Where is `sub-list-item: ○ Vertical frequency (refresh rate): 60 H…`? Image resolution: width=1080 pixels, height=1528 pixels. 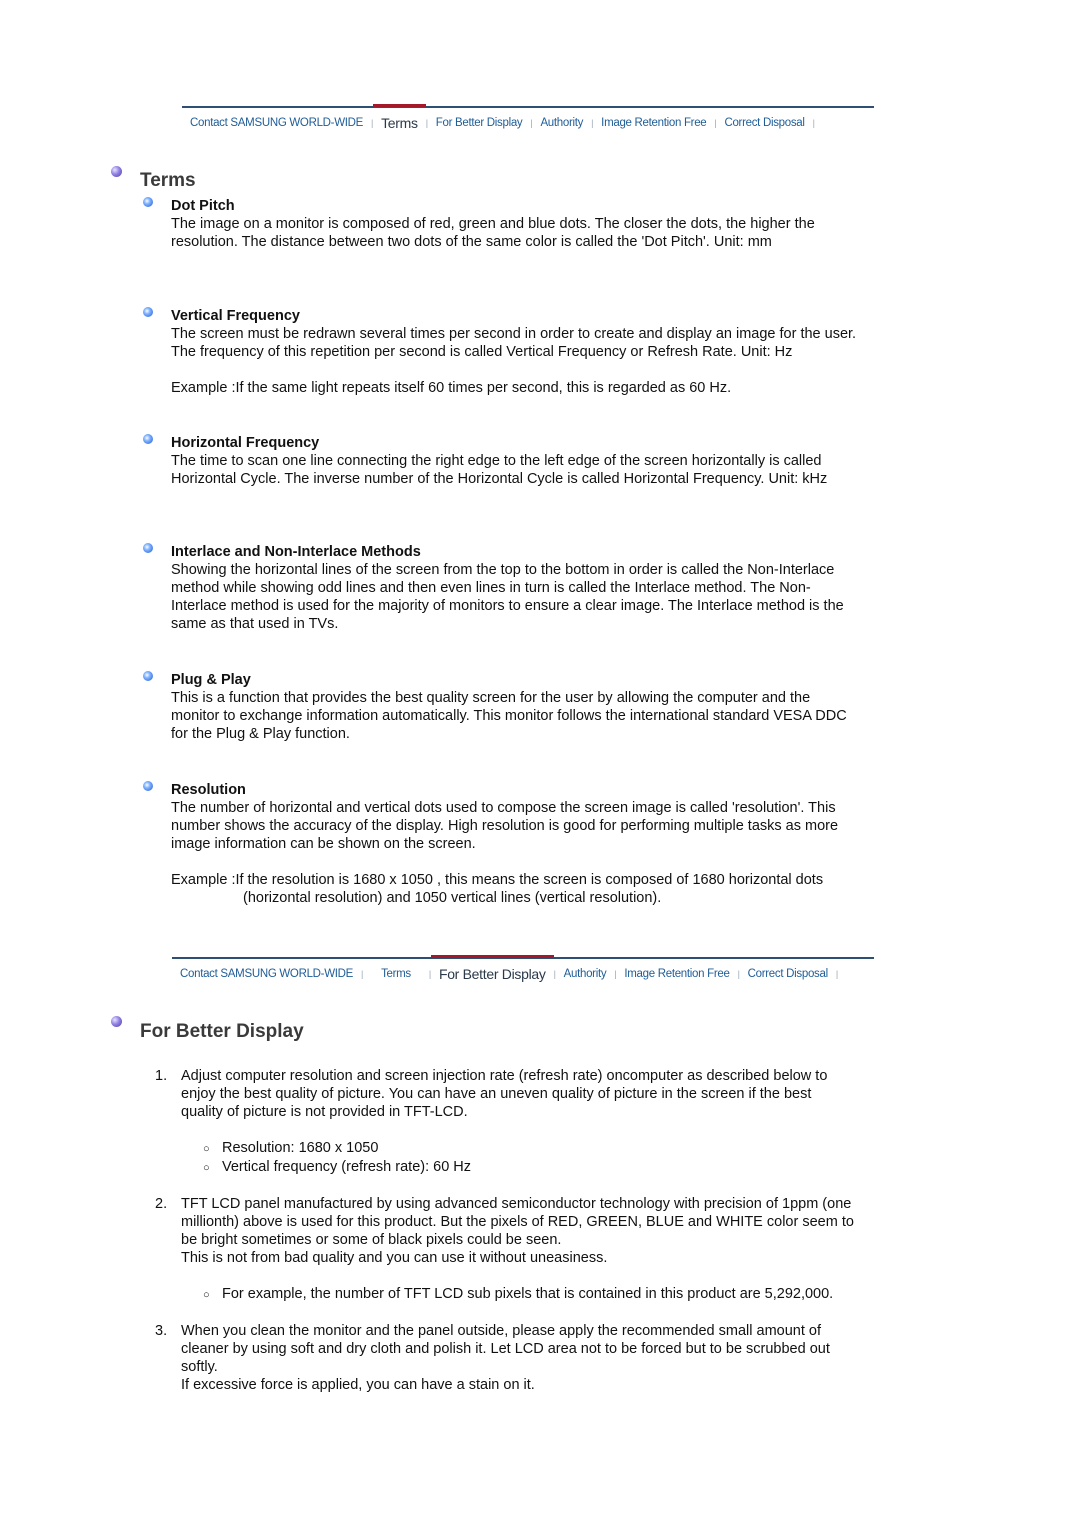 sub-list-item: ○ Vertical frequency (refresh rate): 60 H… is located at coordinates (529, 1167).